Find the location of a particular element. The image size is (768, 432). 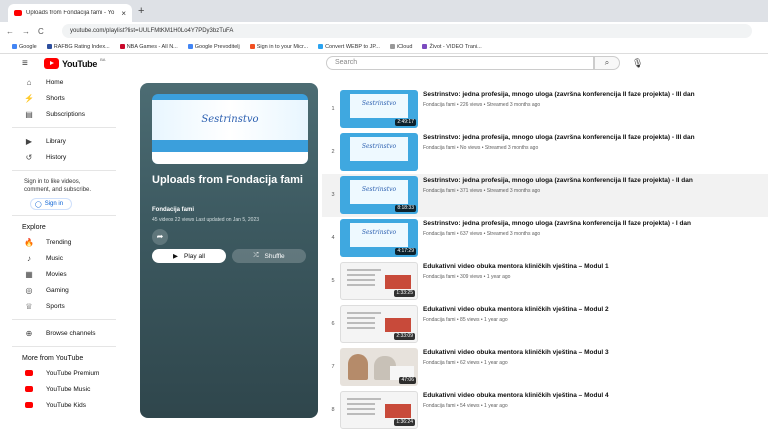

music-icon: ♪ is located at coordinates (29, 258).